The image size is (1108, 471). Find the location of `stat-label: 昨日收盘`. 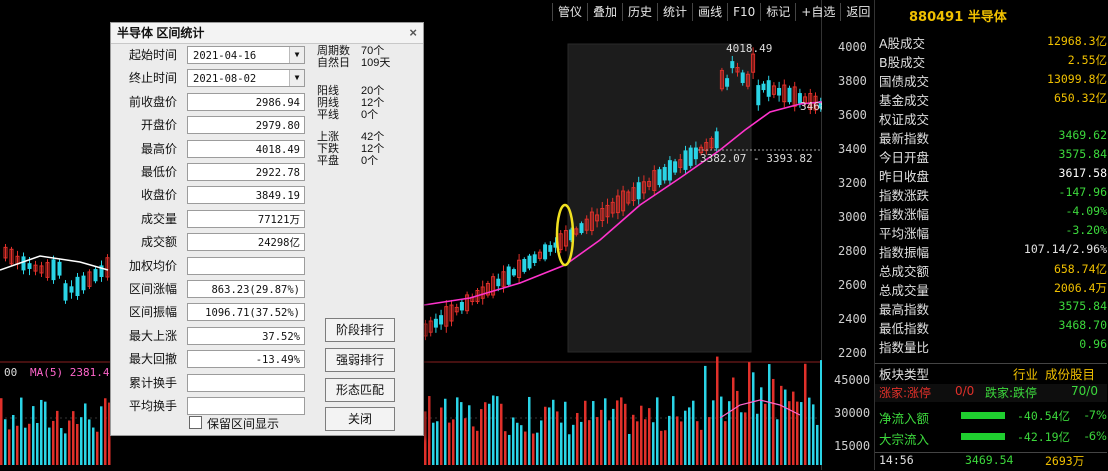

stat-label: 昨日收盘 is located at coordinates (904, 176).